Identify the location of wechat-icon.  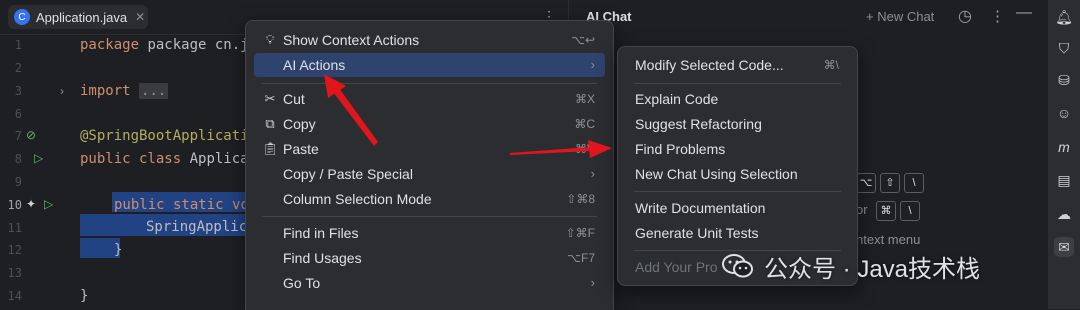
(738, 266).